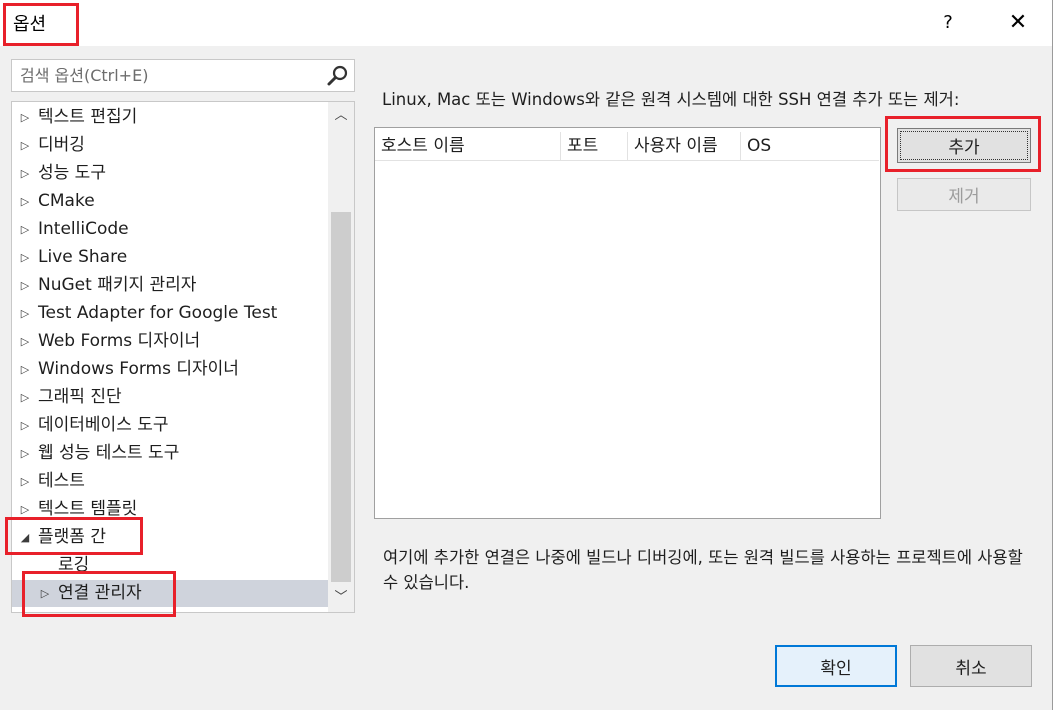  Describe the element at coordinates (526, 23) in the screenshot. I see `title-bar: 옵션 ? ✕` at that location.